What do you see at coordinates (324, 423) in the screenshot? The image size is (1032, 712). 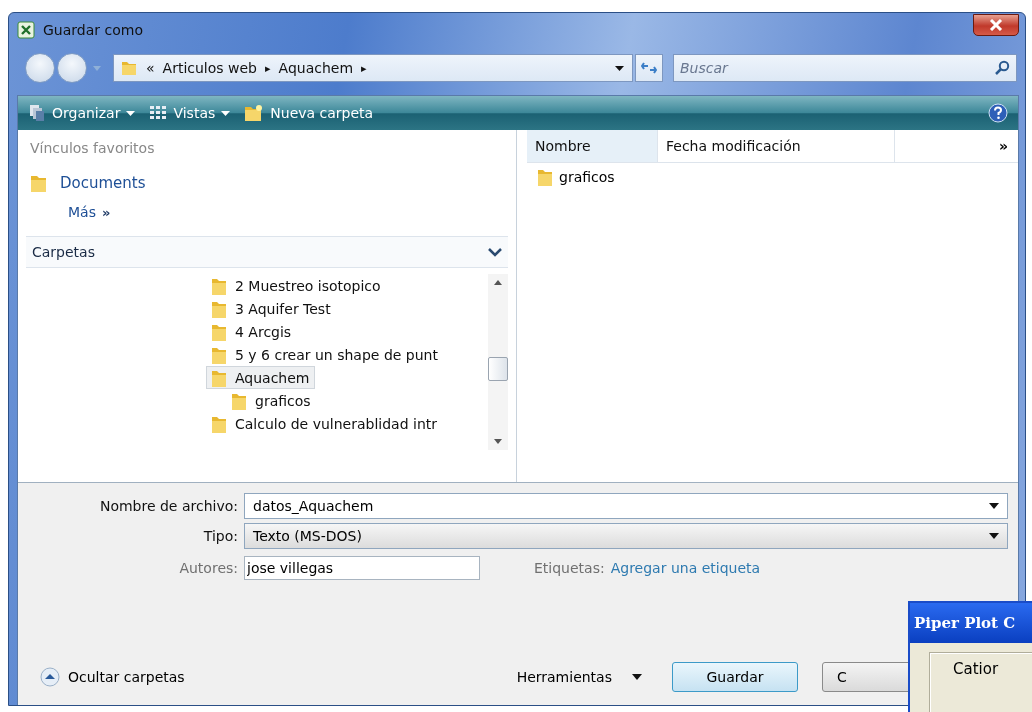 I see `folder-tree-item: Calculo de vulnerablidad intr` at bounding box center [324, 423].